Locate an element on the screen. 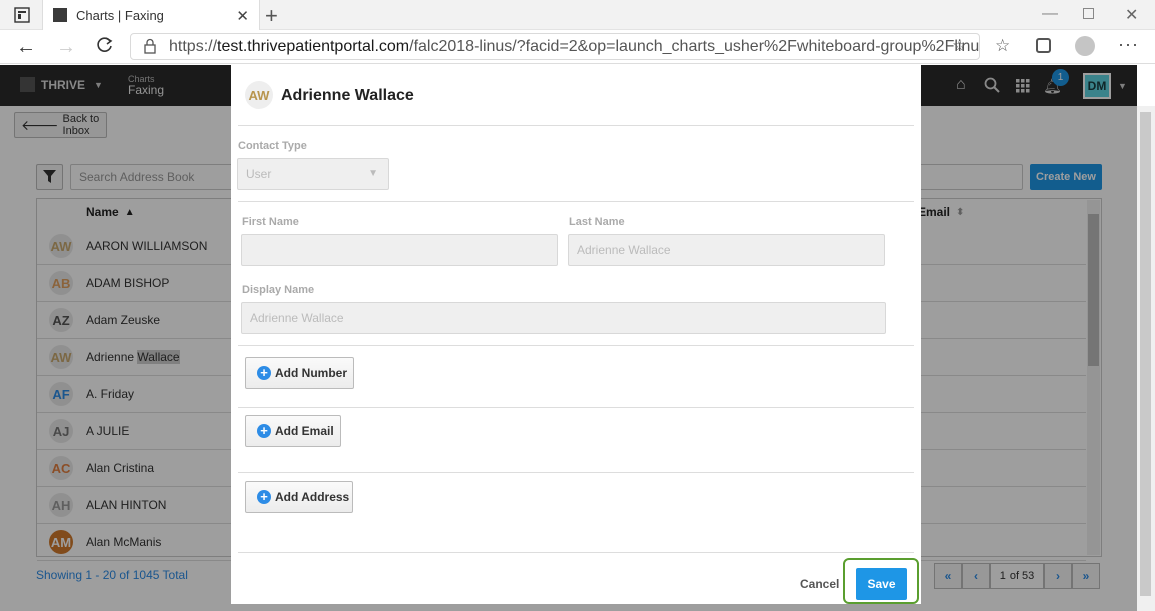 This screenshot has height=611, width=1155. add-number-label: Add Number is located at coordinates (311, 373).